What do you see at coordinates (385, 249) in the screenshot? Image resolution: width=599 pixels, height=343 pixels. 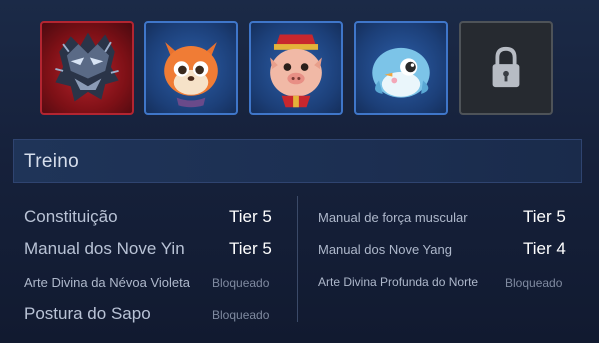 I see `training-label: Manual dos Nove Yang` at bounding box center [385, 249].